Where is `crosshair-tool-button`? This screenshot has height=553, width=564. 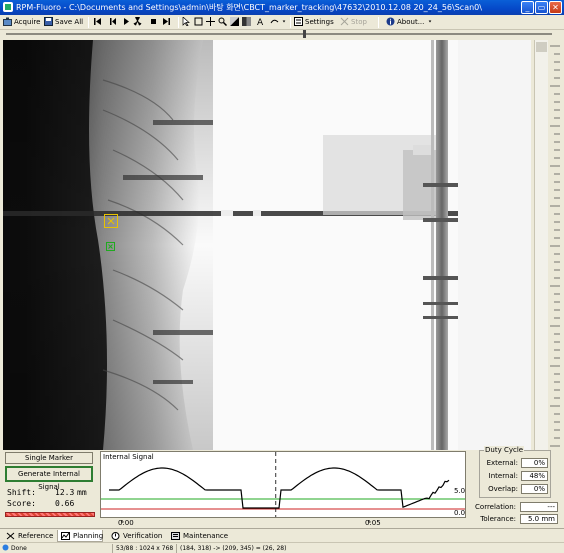
crosshair-tool-button is located at coordinates (211, 22).